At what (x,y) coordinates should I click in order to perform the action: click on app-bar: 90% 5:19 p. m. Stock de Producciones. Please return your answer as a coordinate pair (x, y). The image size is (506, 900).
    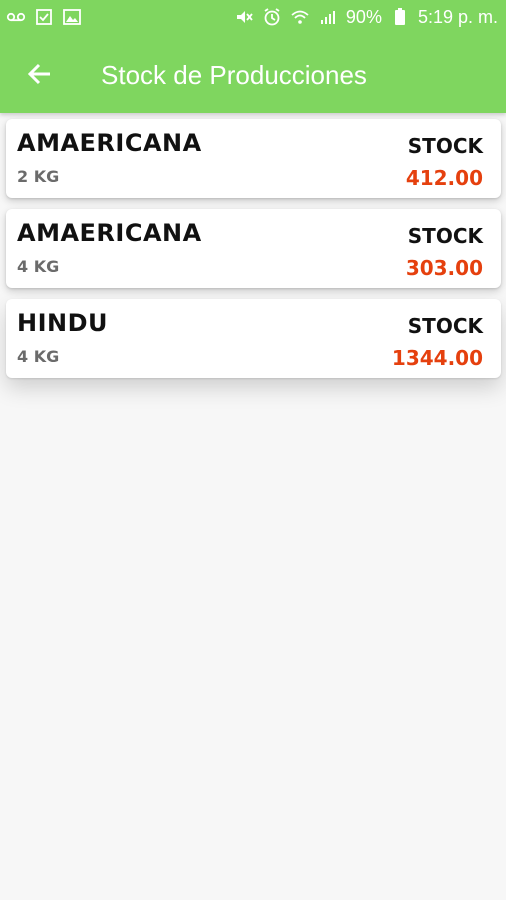
    Looking at the image, I should click on (253, 56).